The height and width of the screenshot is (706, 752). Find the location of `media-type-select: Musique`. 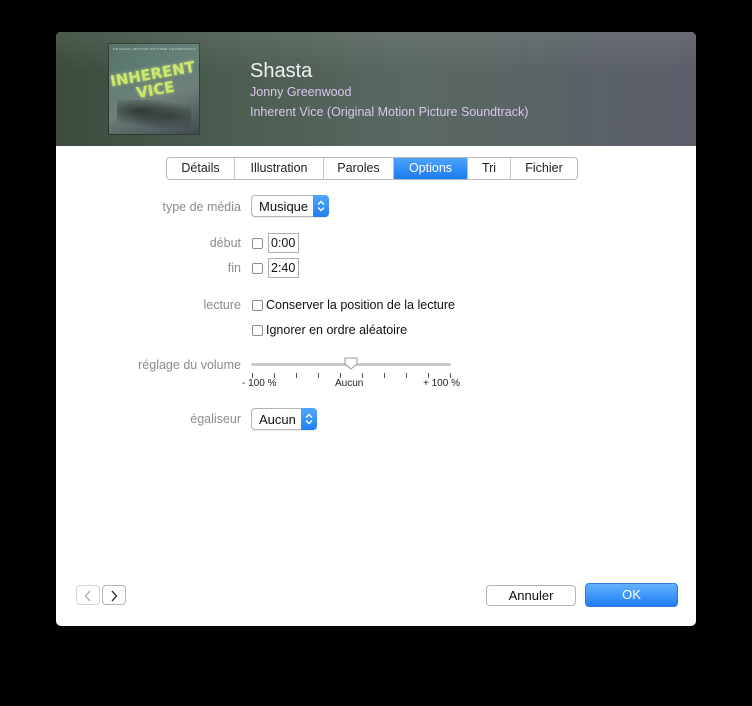

media-type-select: Musique is located at coordinates (290, 206).